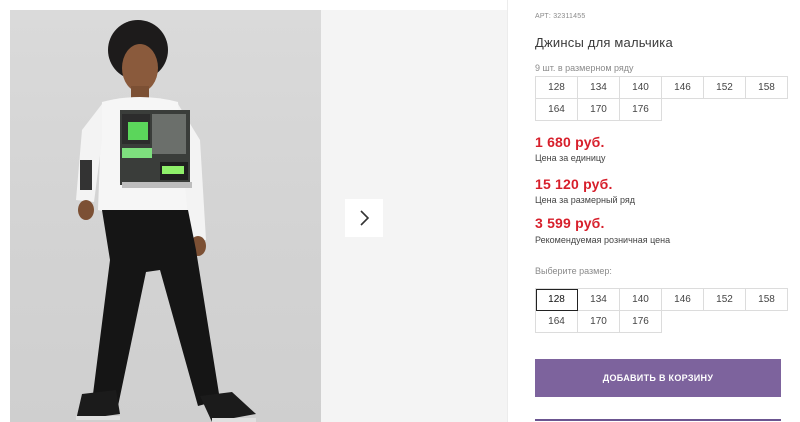 The height and width of the screenshot is (422, 800). I want to click on size-option-146: 146, so click(683, 300).